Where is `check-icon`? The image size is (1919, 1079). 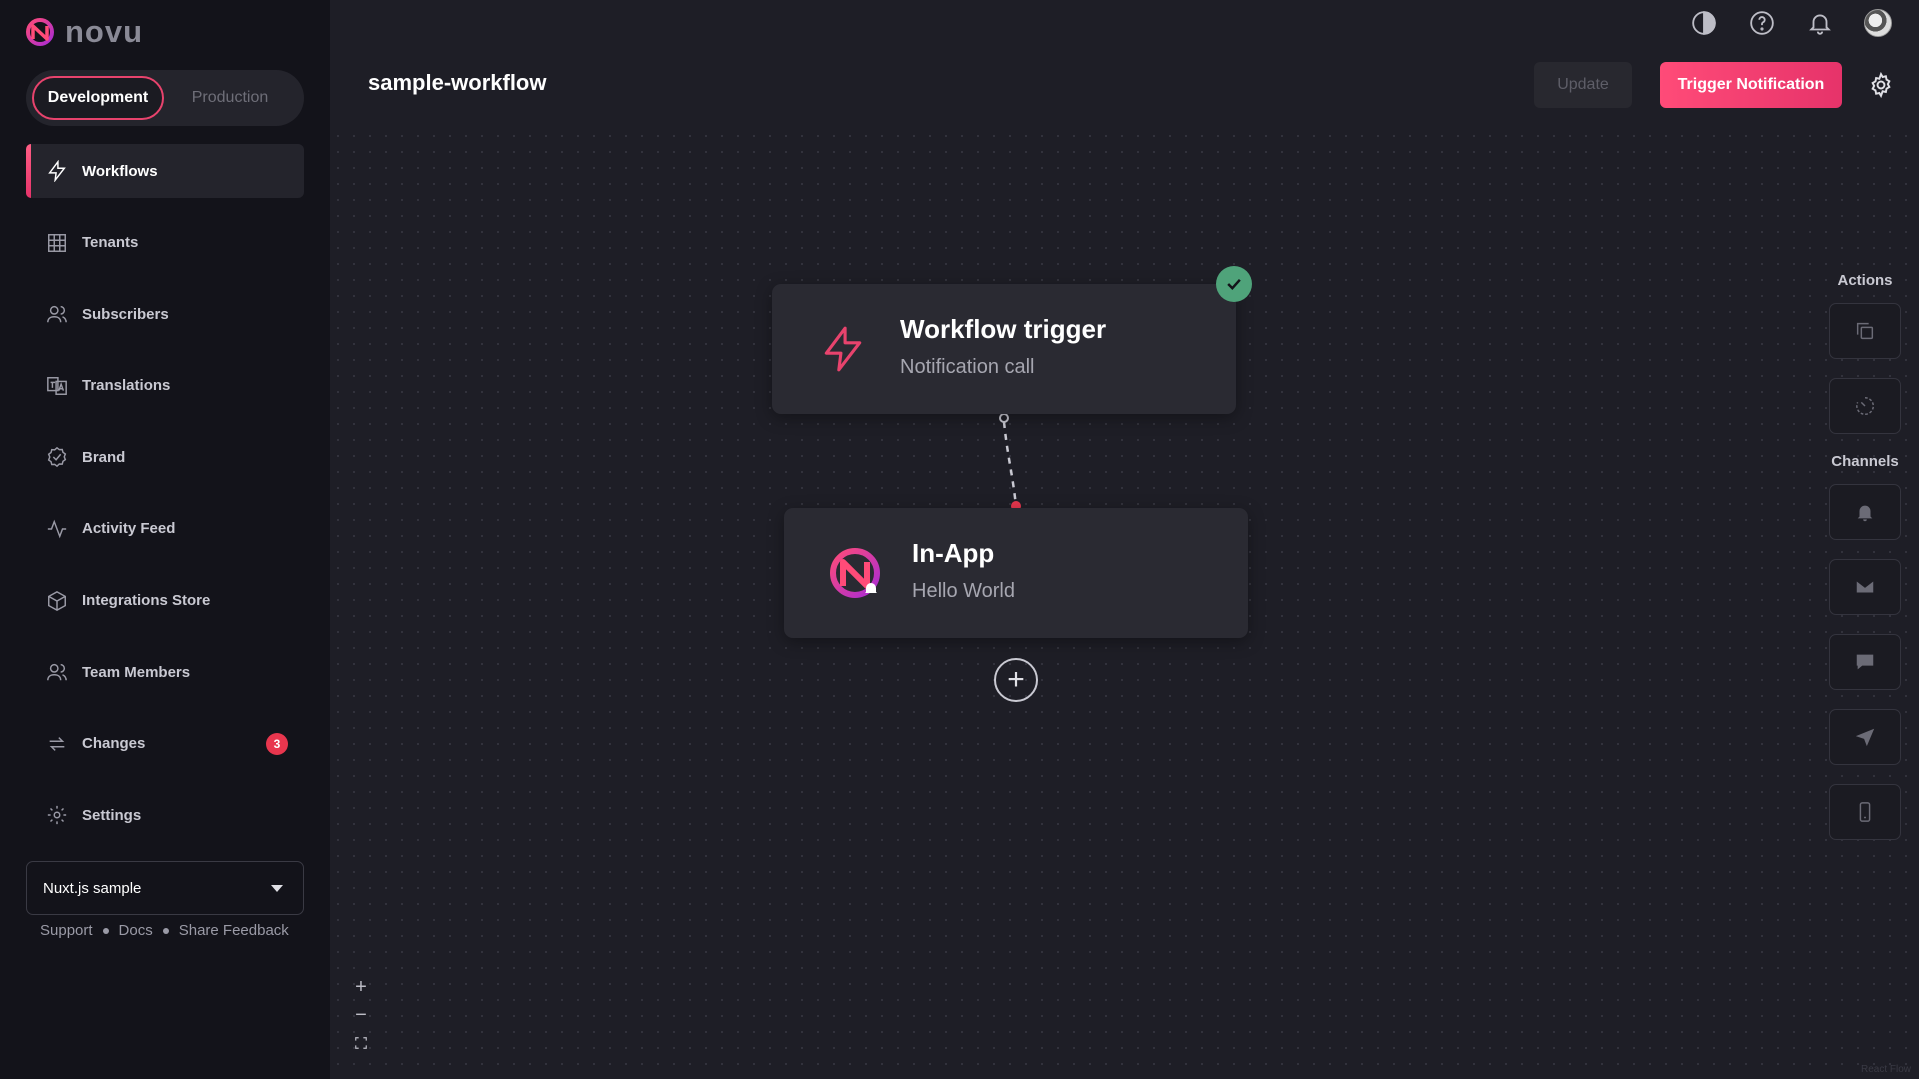
check-icon is located at coordinates (1234, 284).